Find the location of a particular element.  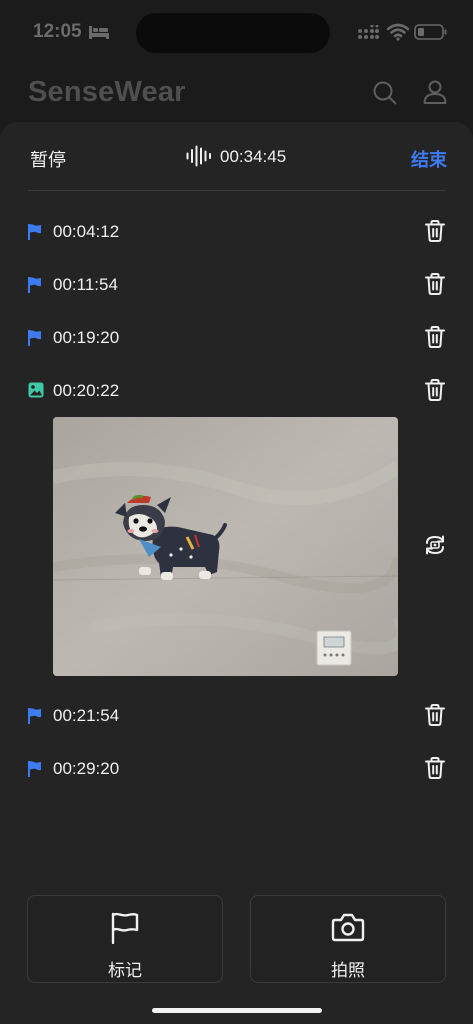

take-photo-button: 拍照 is located at coordinates (348, 939).